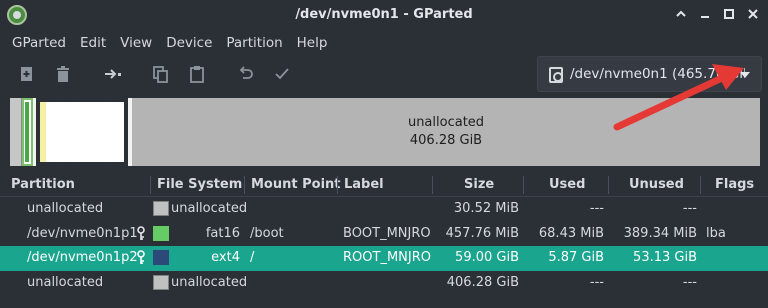  Describe the element at coordinates (113, 74) in the screenshot. I see `resize-move-icon` at that location.